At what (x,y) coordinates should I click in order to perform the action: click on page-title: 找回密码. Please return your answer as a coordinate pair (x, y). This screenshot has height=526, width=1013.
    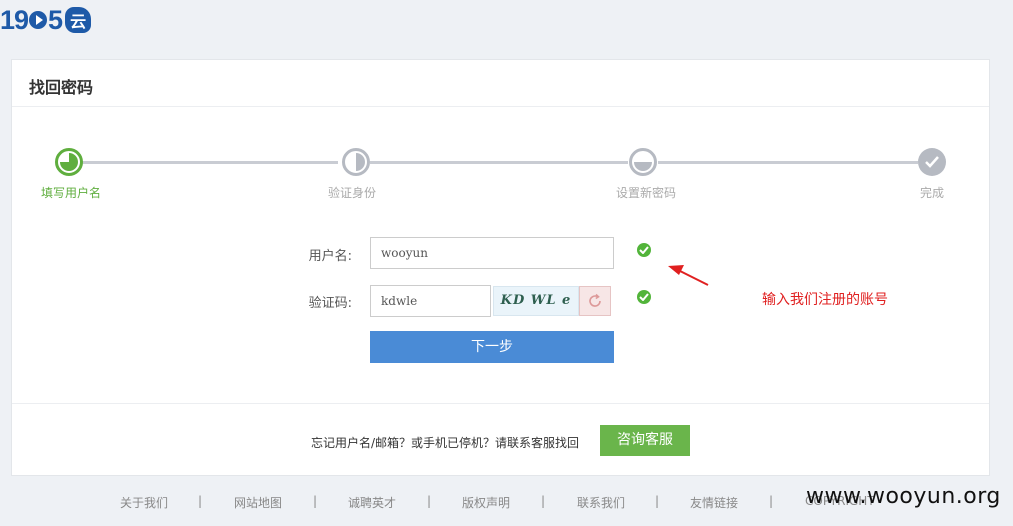
    Looking at the image, I should click on (61, 87).